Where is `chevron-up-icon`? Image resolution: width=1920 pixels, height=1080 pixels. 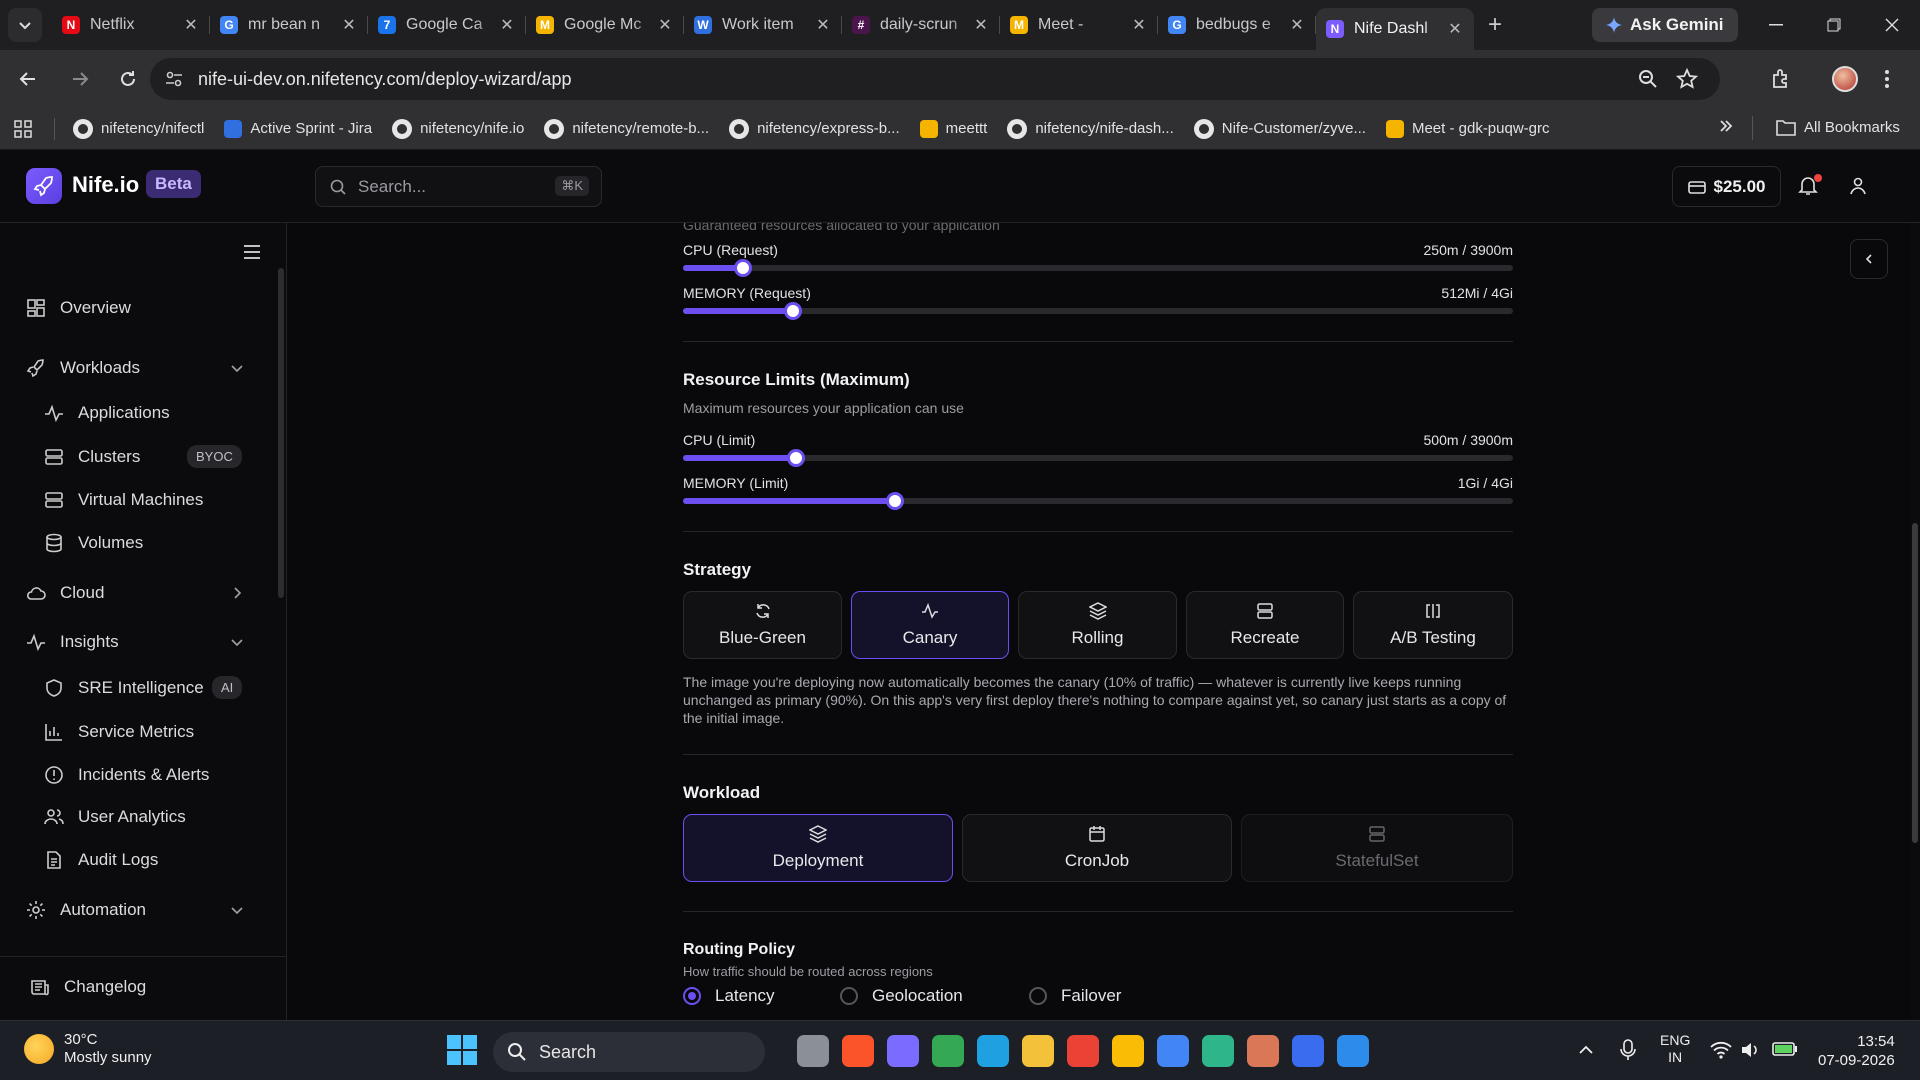 chevron-up-icon is located at coordinates (1586, 1049).